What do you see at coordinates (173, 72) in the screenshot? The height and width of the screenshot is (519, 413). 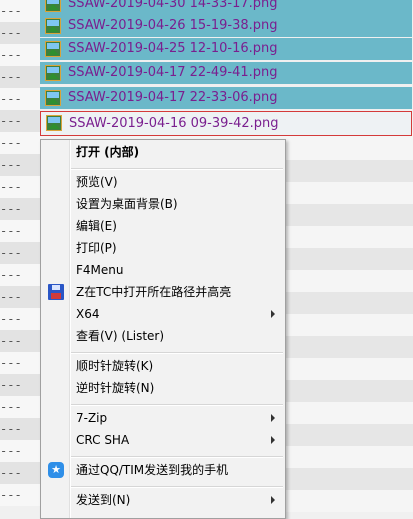 I see `file-name: SSAW-2019-04-17 22-49-41.png` at bounding box center [173, 72].